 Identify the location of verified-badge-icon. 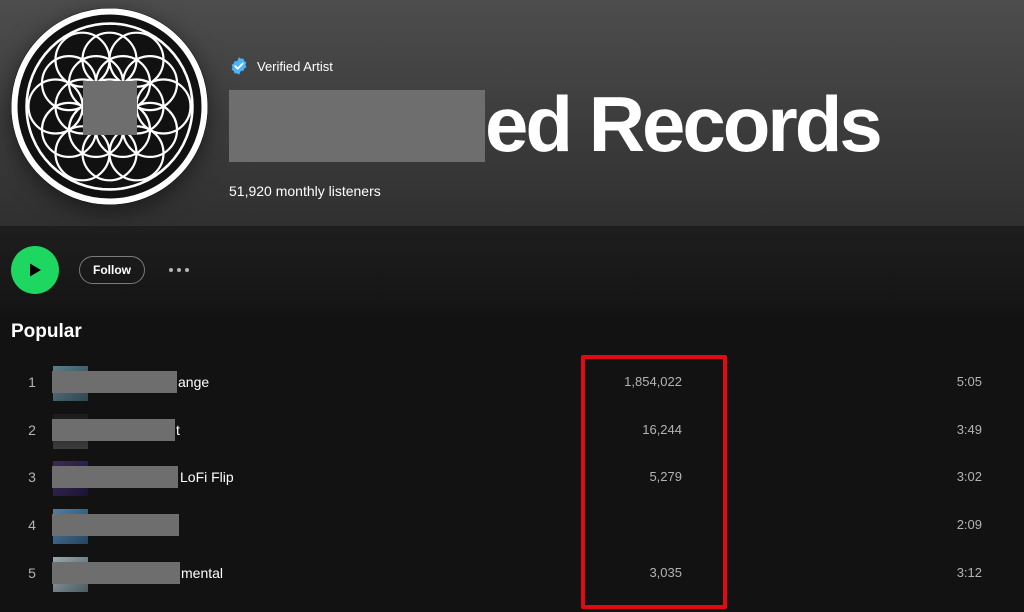
(239, 66).